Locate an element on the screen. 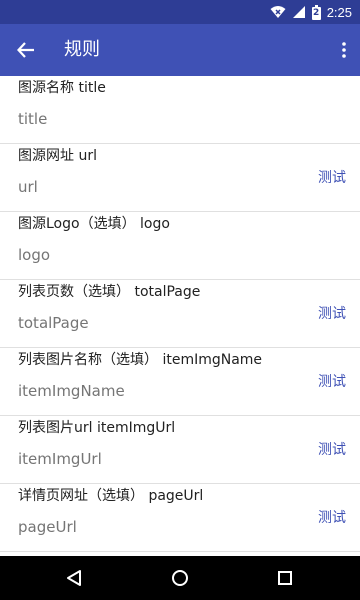  more-vert-icon is located at coordinates (344, 50).